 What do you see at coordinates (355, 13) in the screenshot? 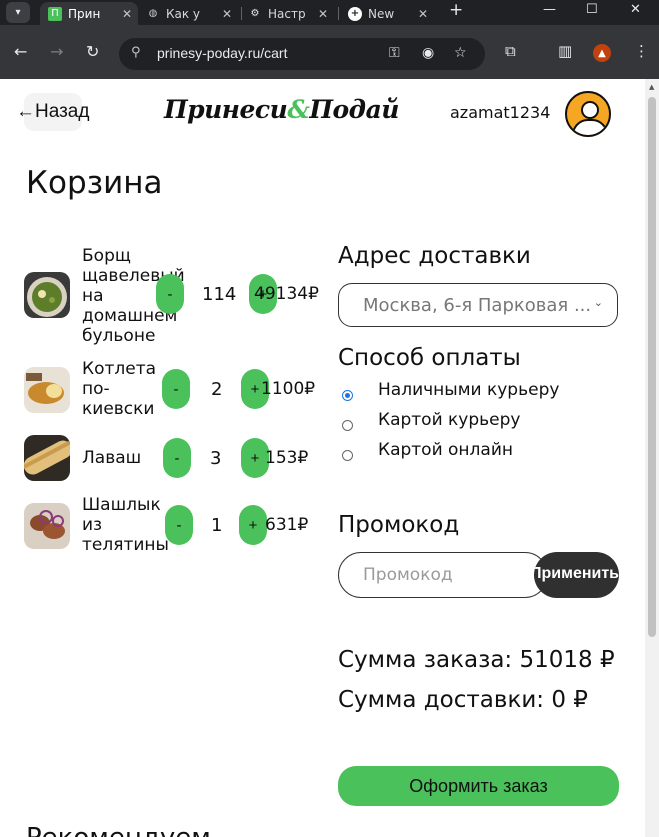
I see `new-tab-plus-icon: +` at bounding box center [355, 13].